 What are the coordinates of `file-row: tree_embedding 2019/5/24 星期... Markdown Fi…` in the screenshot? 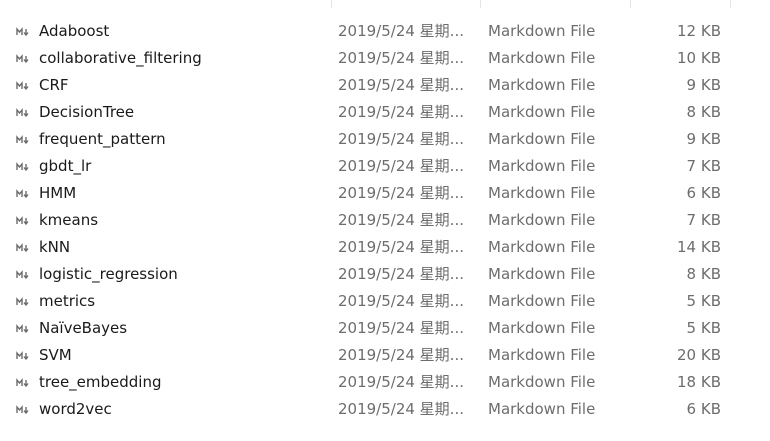 It's located at (385, 382).